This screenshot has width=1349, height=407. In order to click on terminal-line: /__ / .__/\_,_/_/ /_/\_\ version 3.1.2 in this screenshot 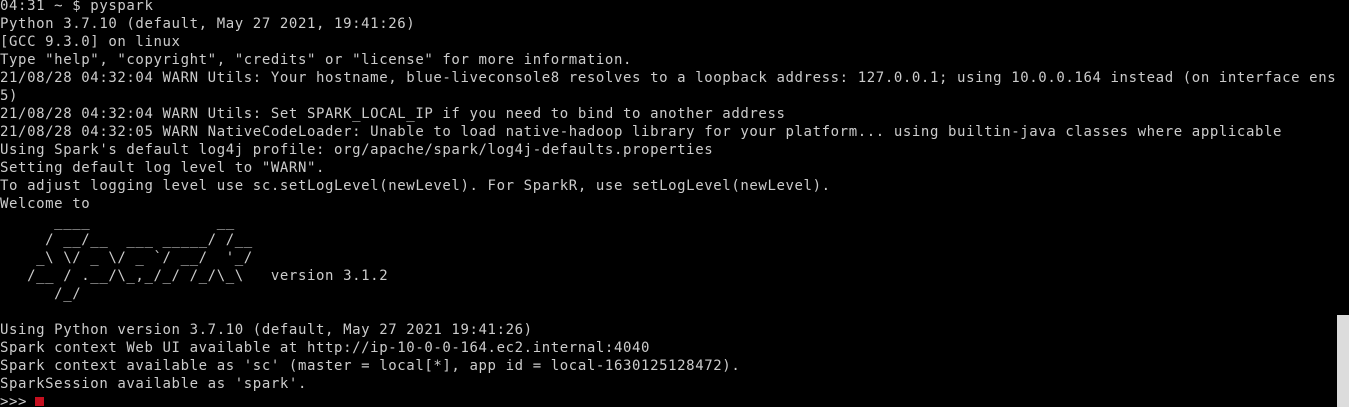, I will do `click(194, 276)`.